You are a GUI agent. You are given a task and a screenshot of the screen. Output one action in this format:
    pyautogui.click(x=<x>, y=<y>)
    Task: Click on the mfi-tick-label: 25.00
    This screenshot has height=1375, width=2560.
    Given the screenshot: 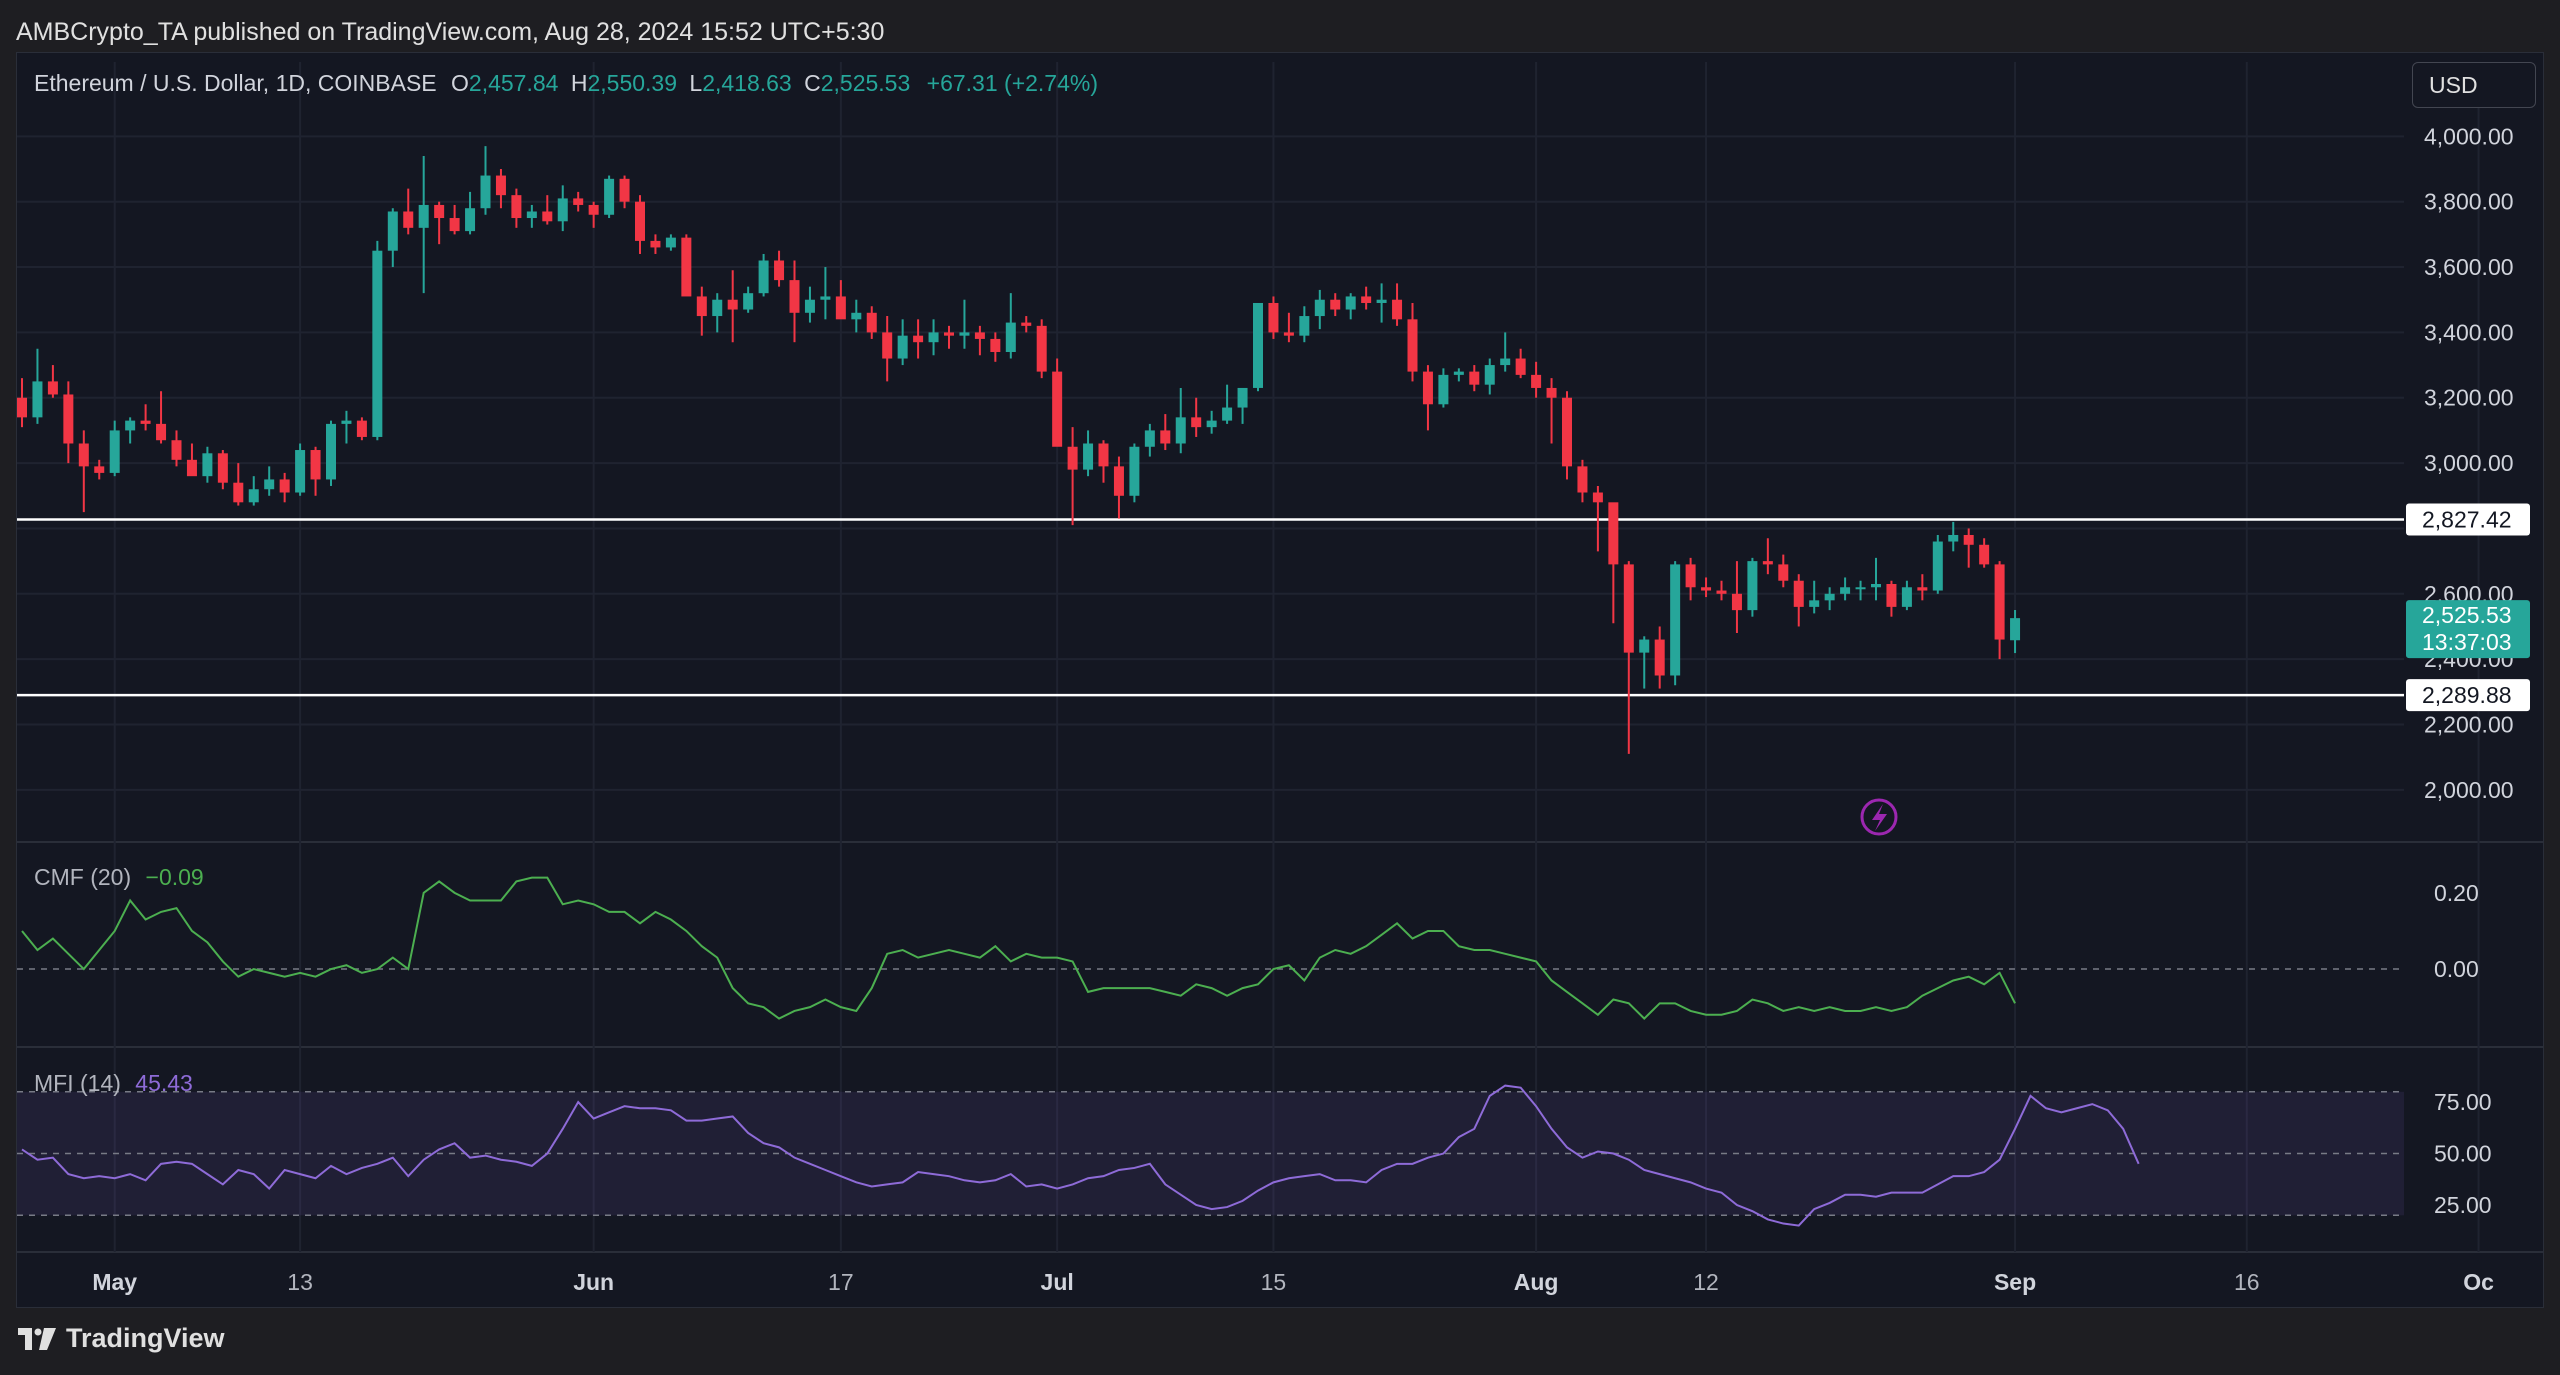 What is the action you would take?
    pyautogui.click(x=2463, y=1205)
    